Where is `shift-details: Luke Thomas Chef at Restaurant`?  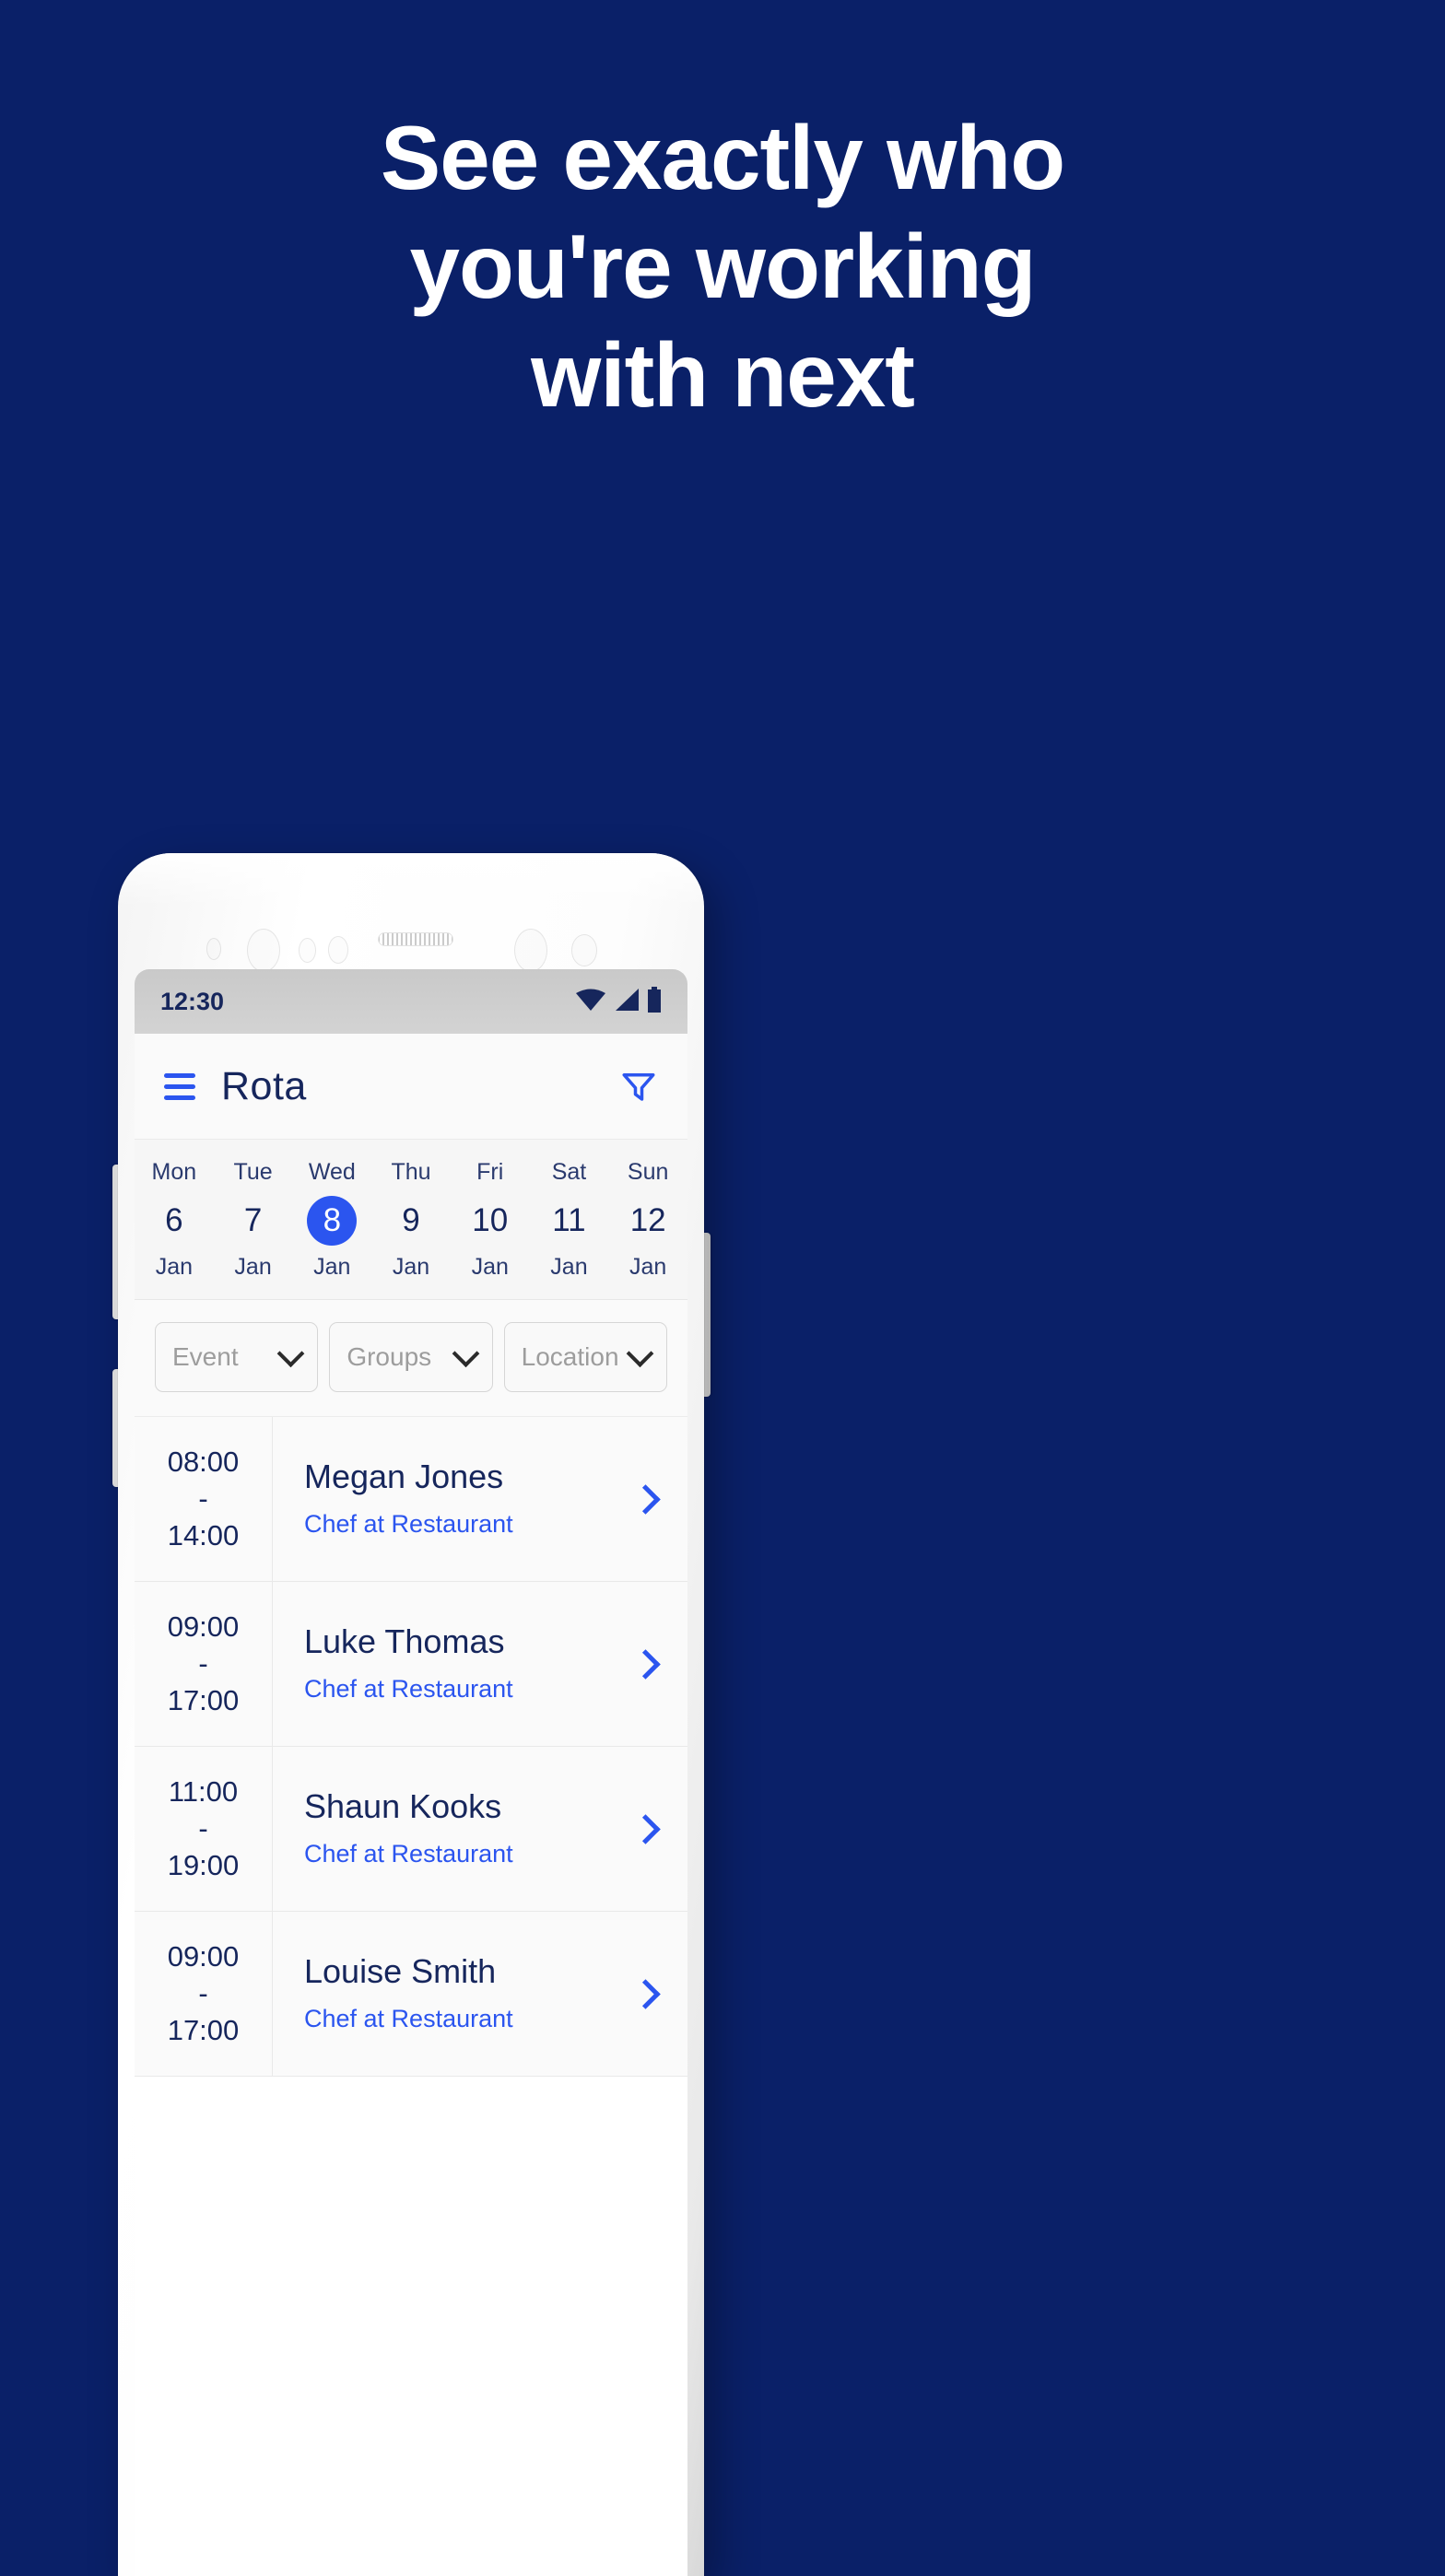 shift-details: Luke Thomas Chef at Restaurant is located at coordinates (454, 1664).